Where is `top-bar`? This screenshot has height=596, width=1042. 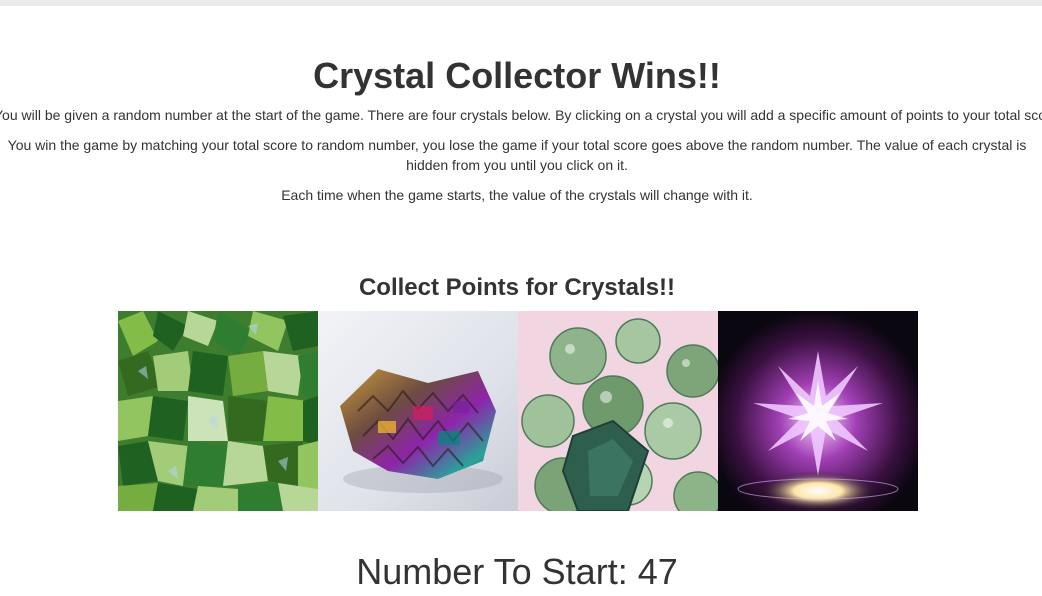
top-bar is located at coordinates (521, 3).